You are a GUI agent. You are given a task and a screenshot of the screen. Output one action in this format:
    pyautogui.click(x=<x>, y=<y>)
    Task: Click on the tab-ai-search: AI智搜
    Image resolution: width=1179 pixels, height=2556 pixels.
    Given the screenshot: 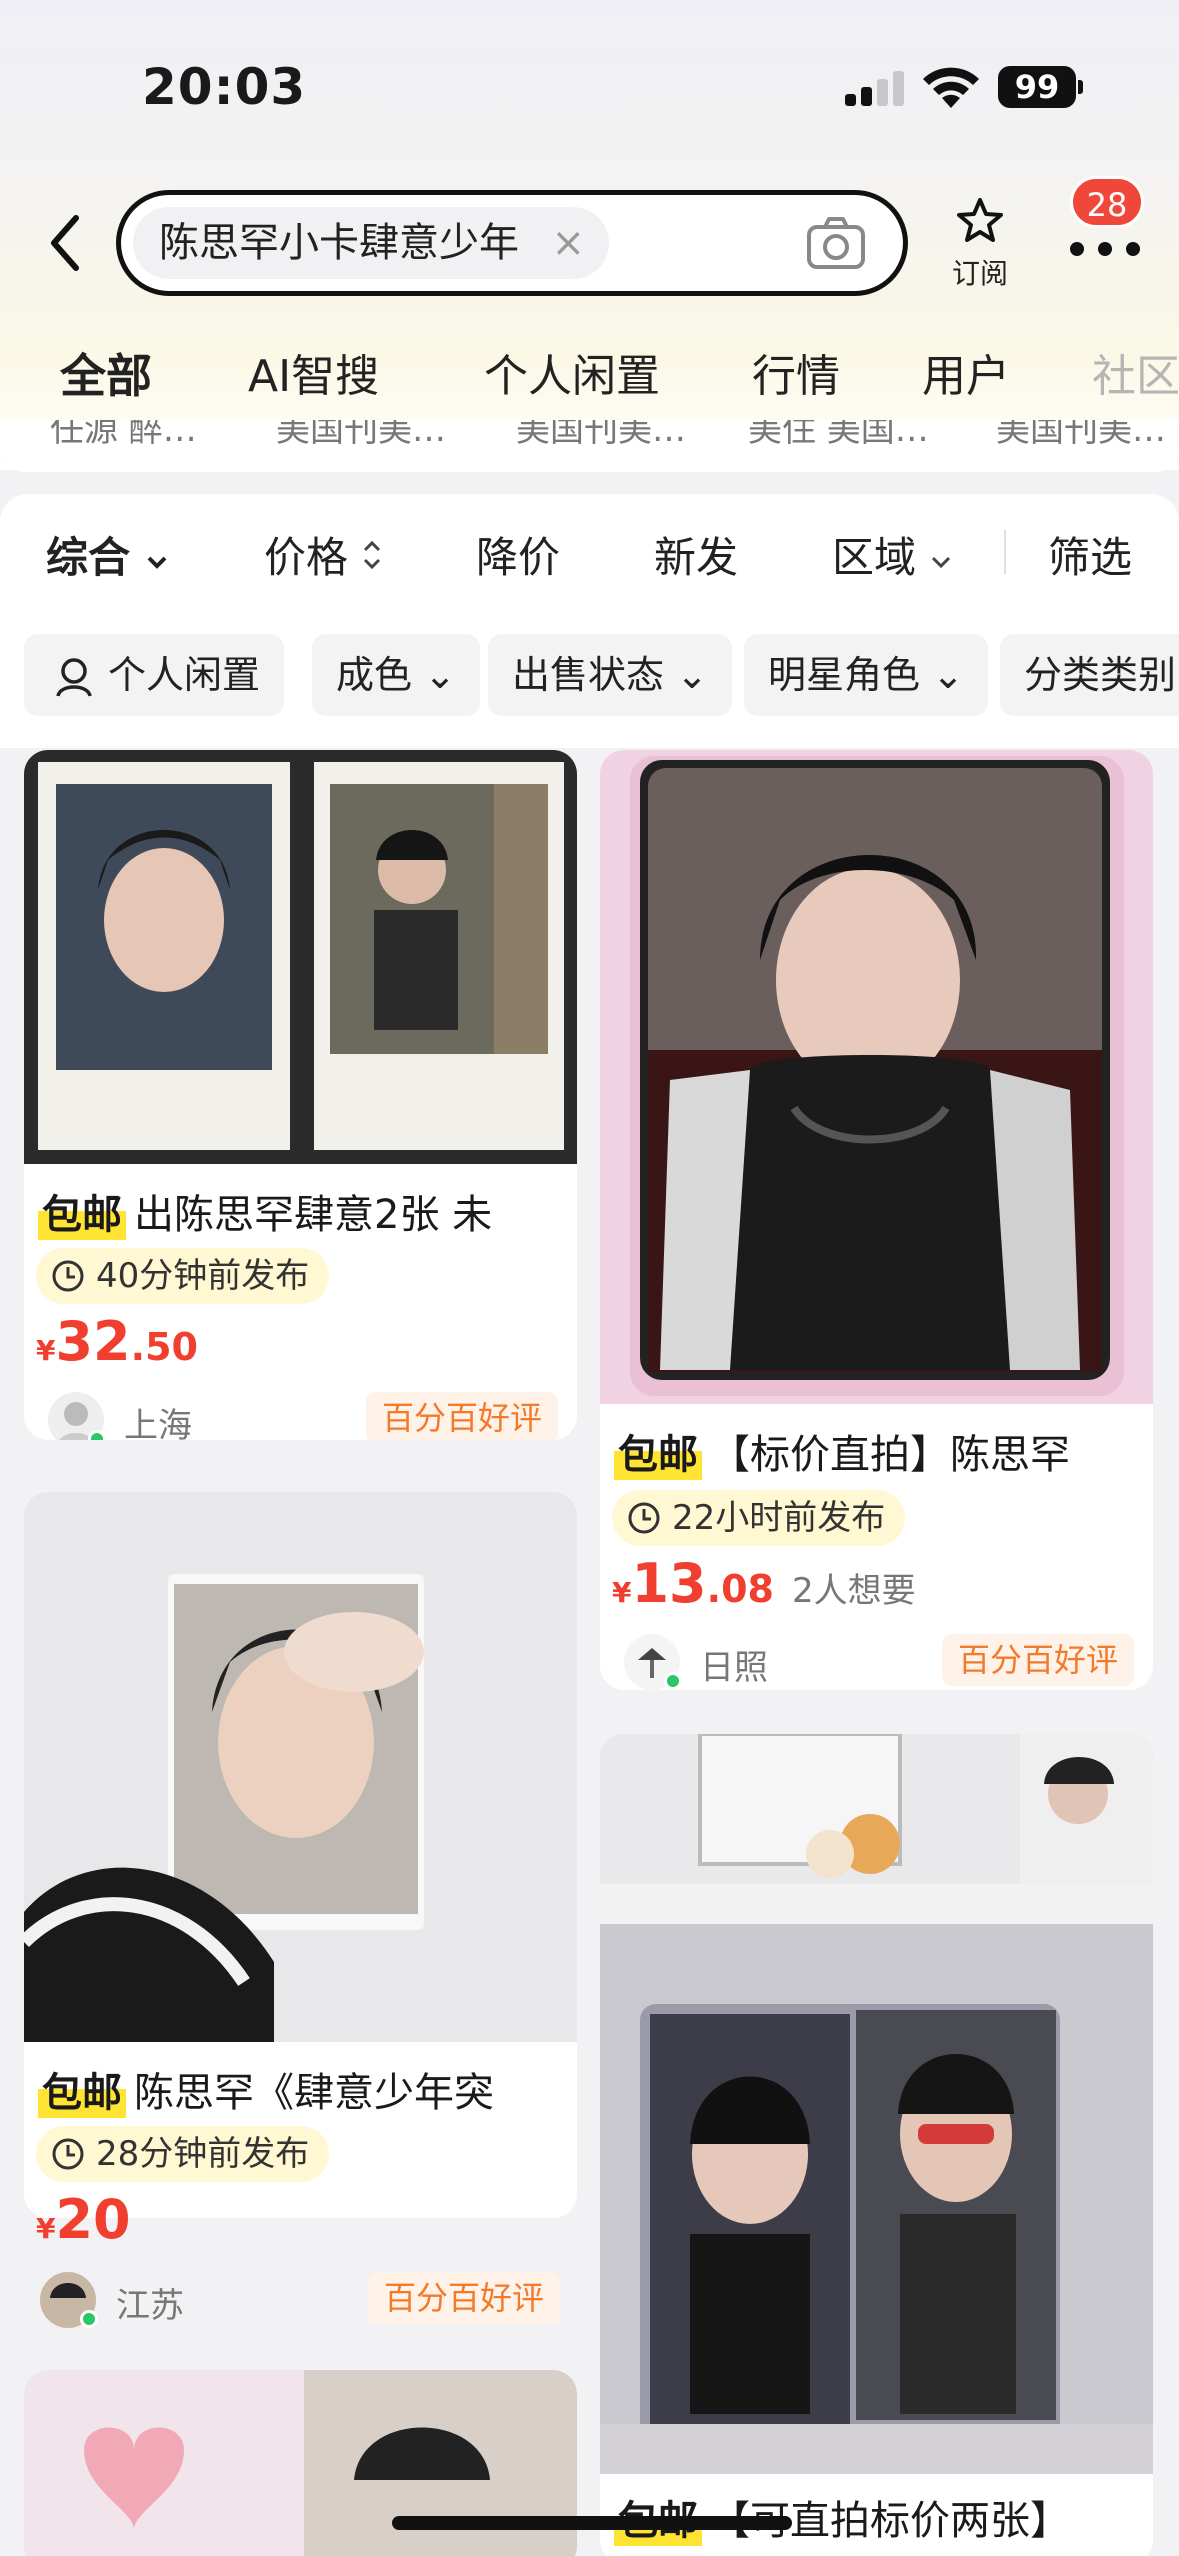 What is the action you would take?
    pyautogui.click(x=313, y=372)
    